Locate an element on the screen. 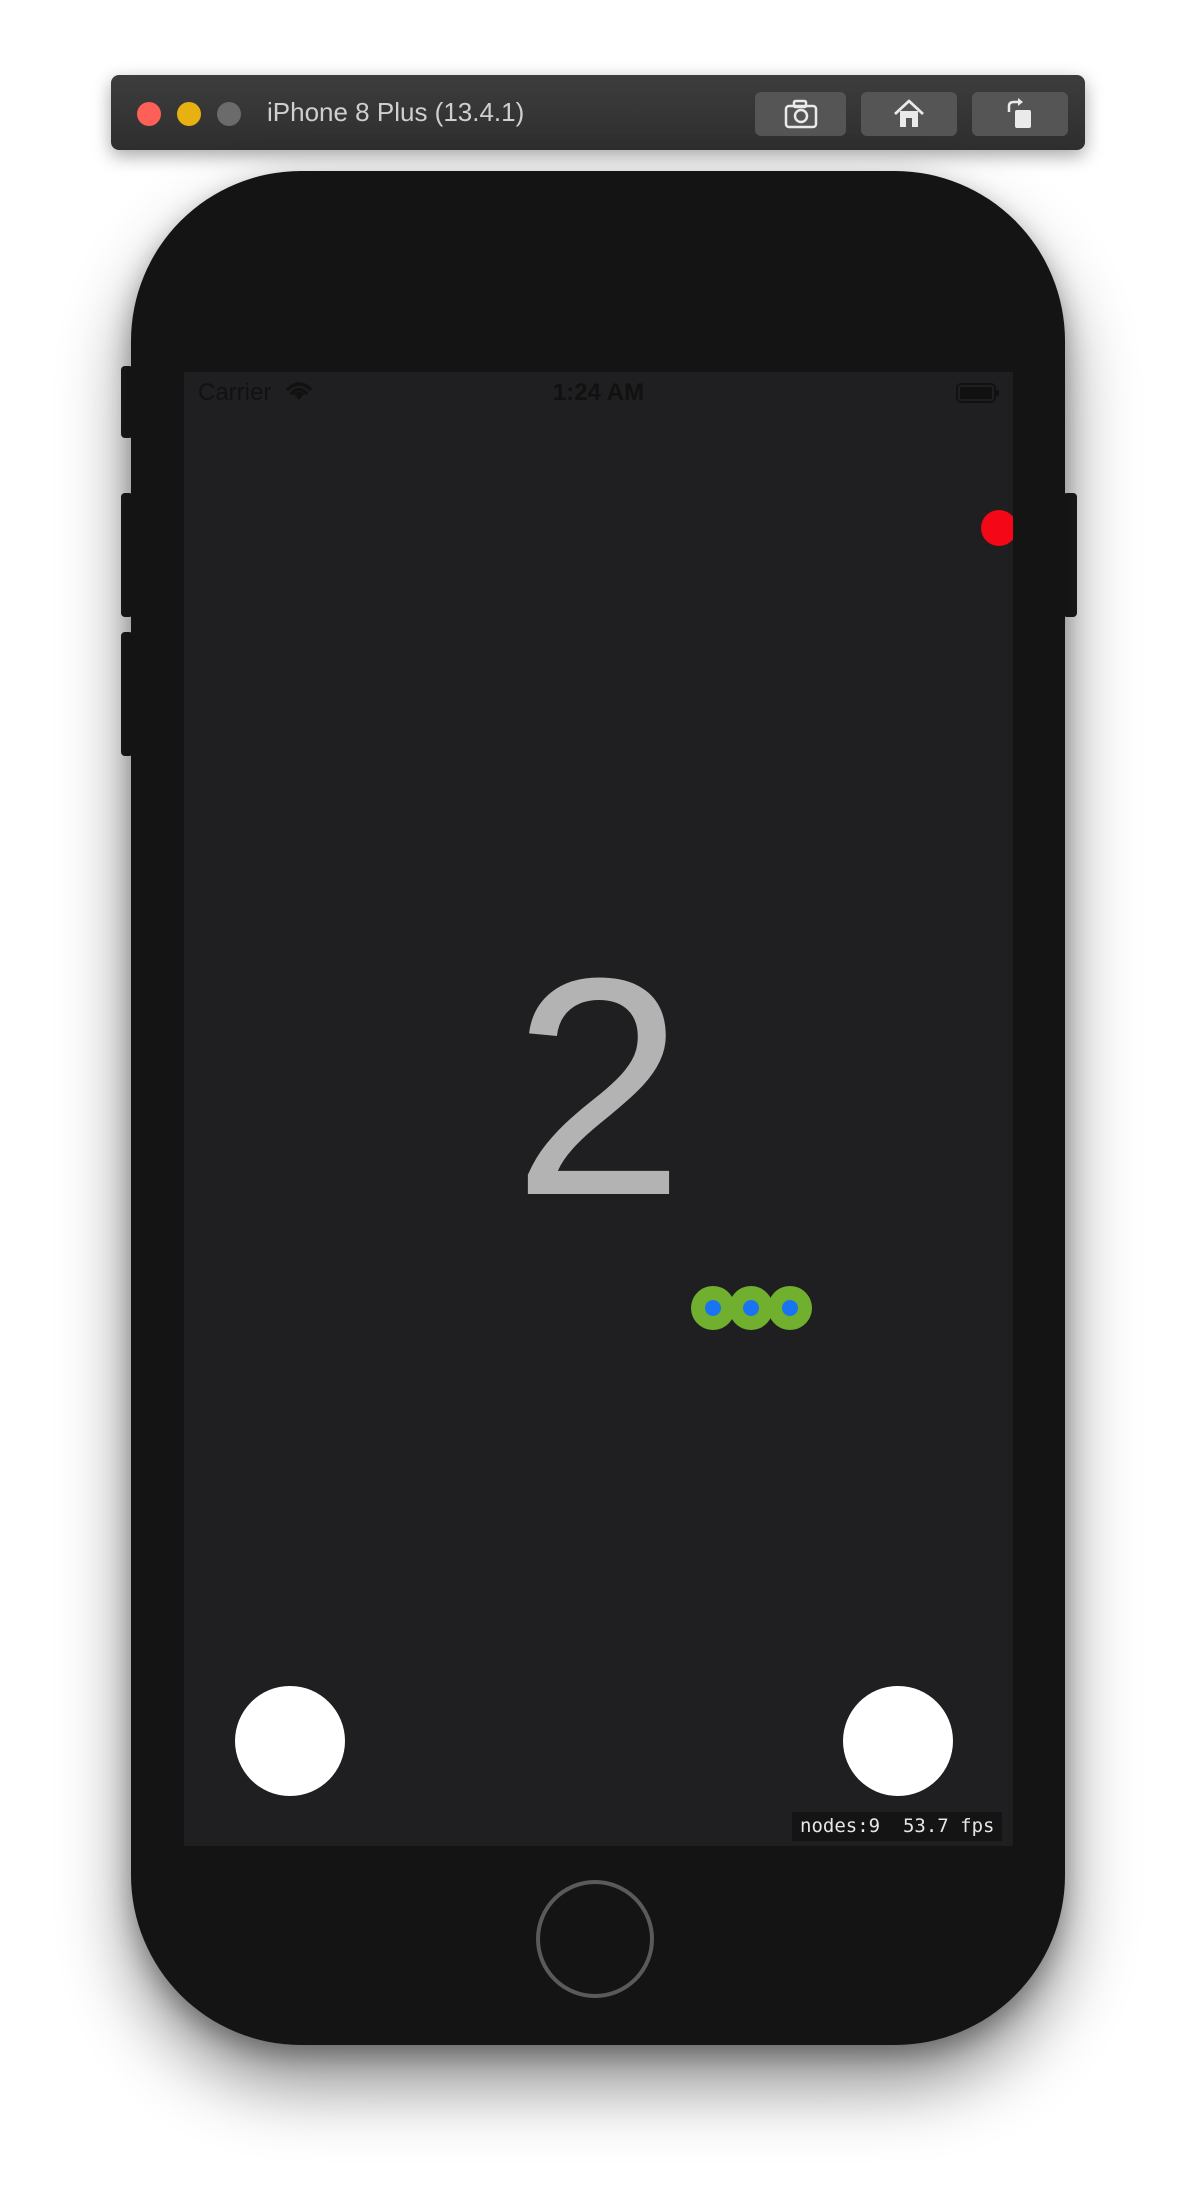 This screenshot has height=2194, width=1196. window-title: iPhone 8 Plus (13.4.1) is located at coordinates (396, 112).